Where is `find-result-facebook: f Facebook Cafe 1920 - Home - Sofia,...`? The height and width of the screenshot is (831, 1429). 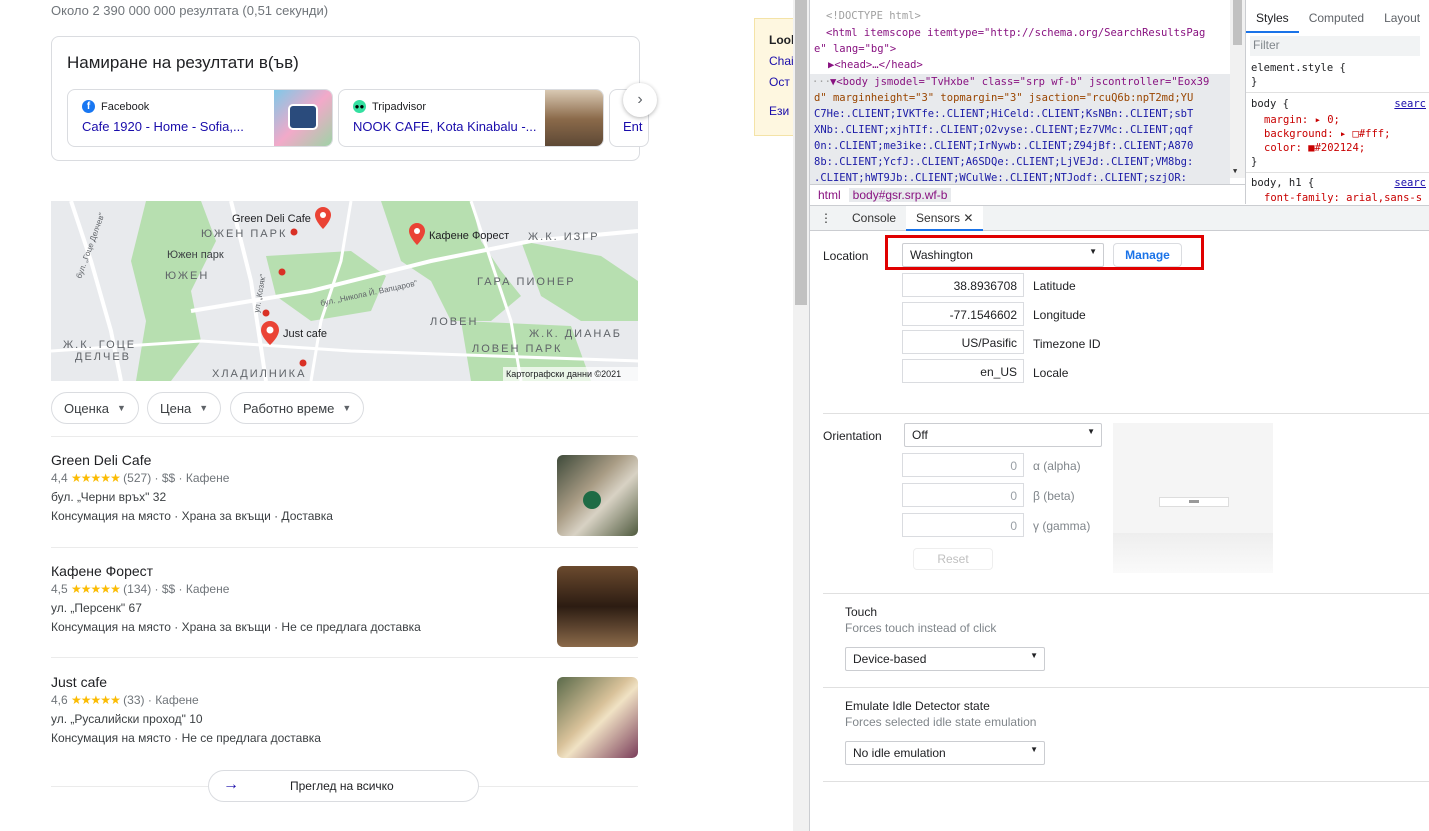
find-result-facebook: f Facebook Cafe 1920 - Home - Sofia,... is located at coordinates (200, 118).